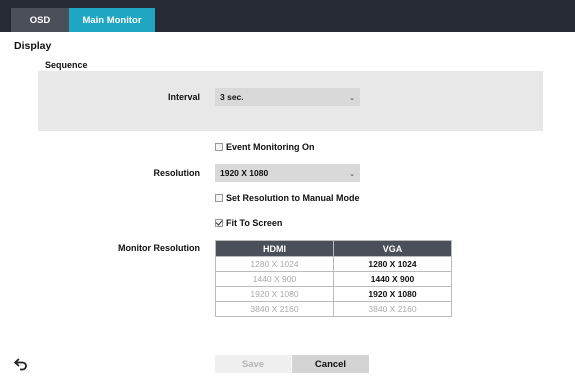 The width and height of the screenshot is (575, 378). What do you see at coordinates (232, 97) in the screenshot?
I see `interval-value: 3 sec.` at bounding box center [232, 97].